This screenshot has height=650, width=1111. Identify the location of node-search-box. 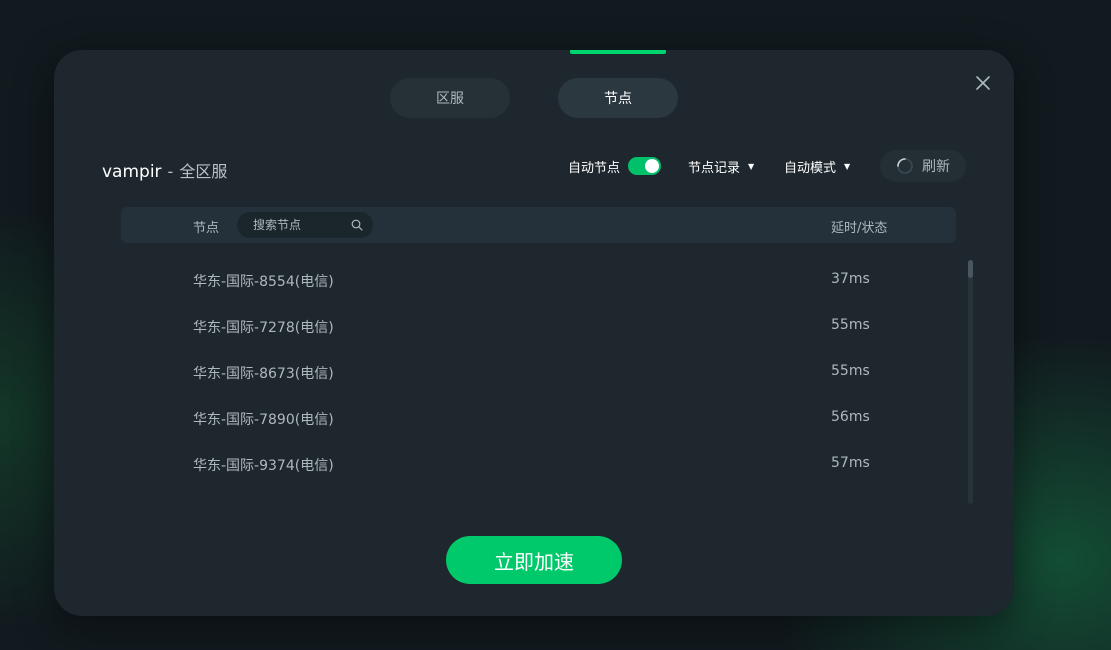
(305, 225).